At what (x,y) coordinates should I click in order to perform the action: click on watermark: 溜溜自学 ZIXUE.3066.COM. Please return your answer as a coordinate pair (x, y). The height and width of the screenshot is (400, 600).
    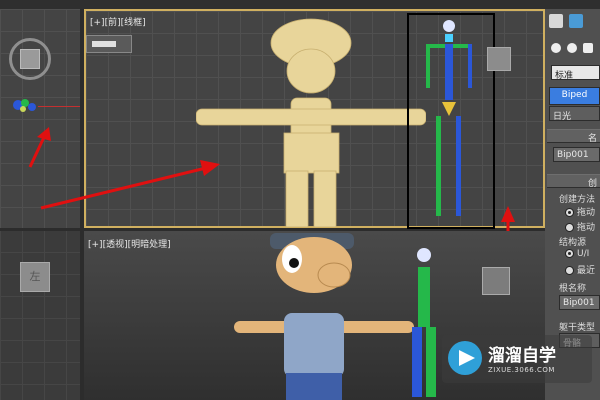
    Looking at the image, I should click on (517, 359).